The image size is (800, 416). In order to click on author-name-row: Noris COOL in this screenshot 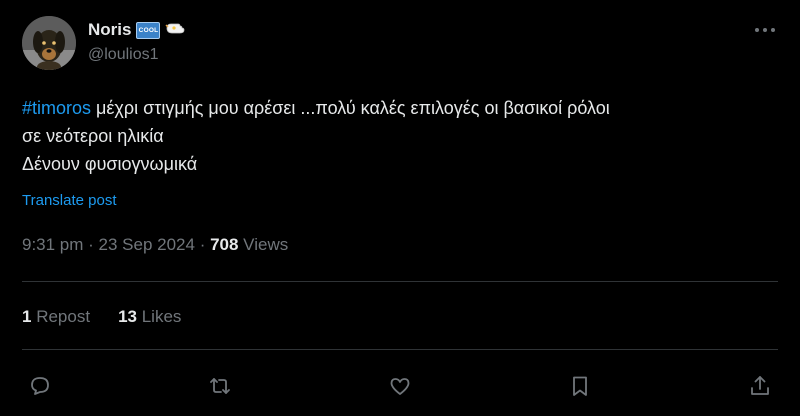, I will do `click(137, 30)`.